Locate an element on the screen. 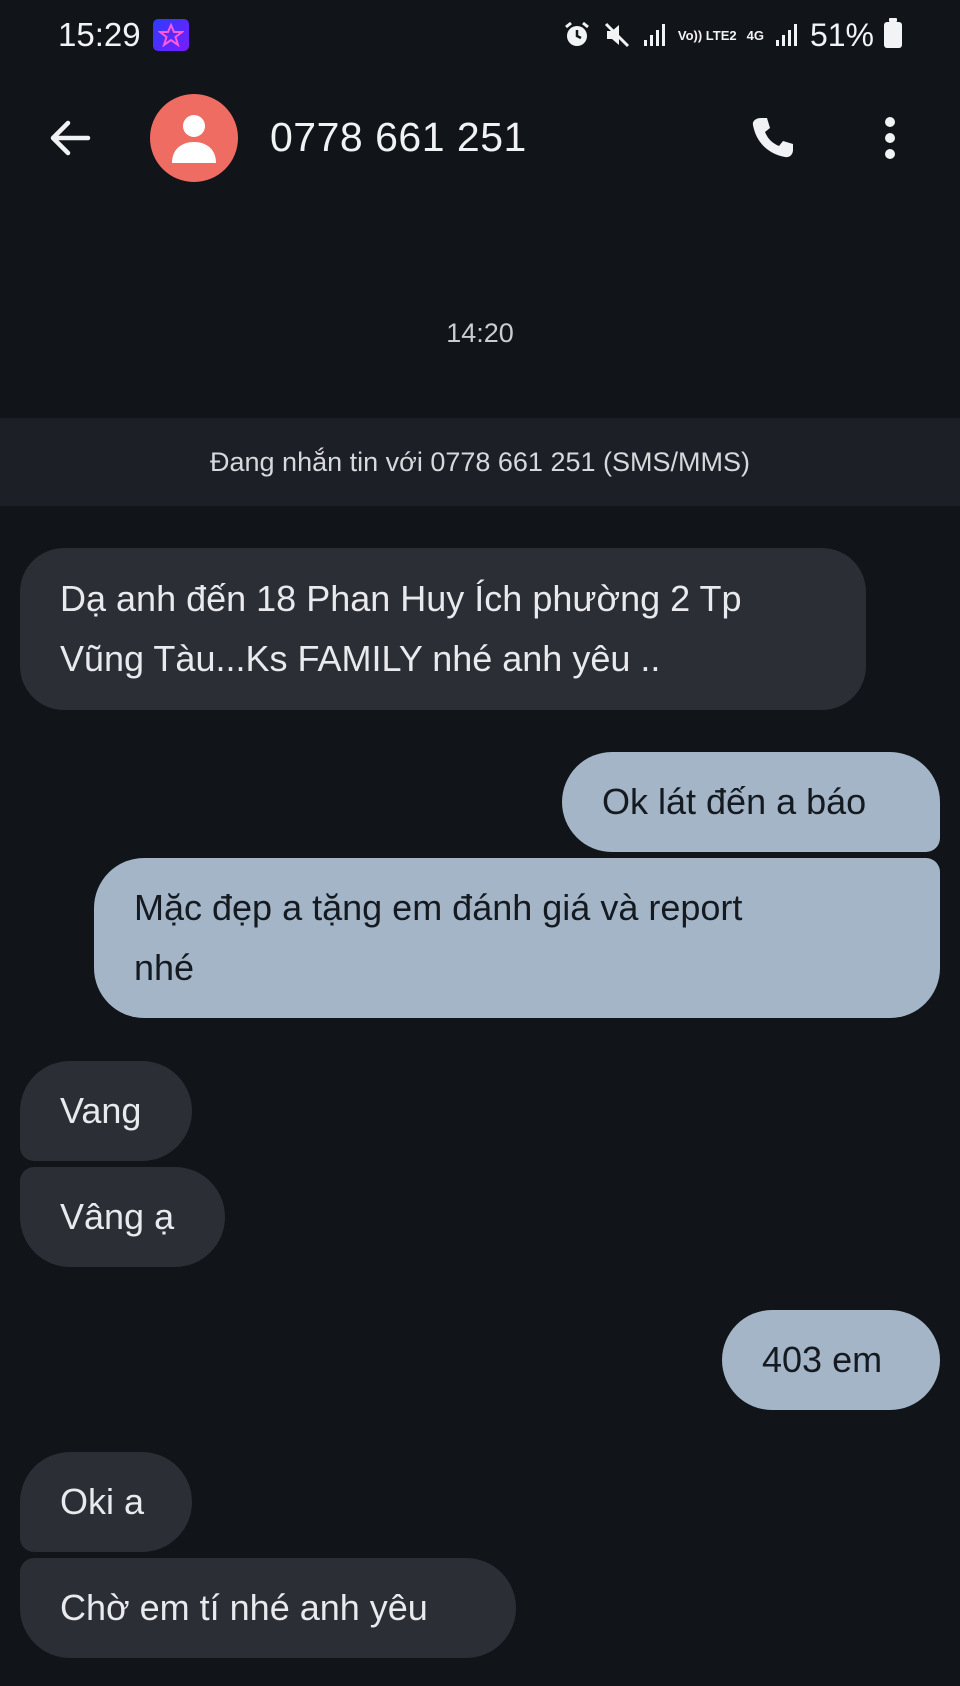  message-bubble-outgoing: 403 em is located at coordinates (831, 1360).